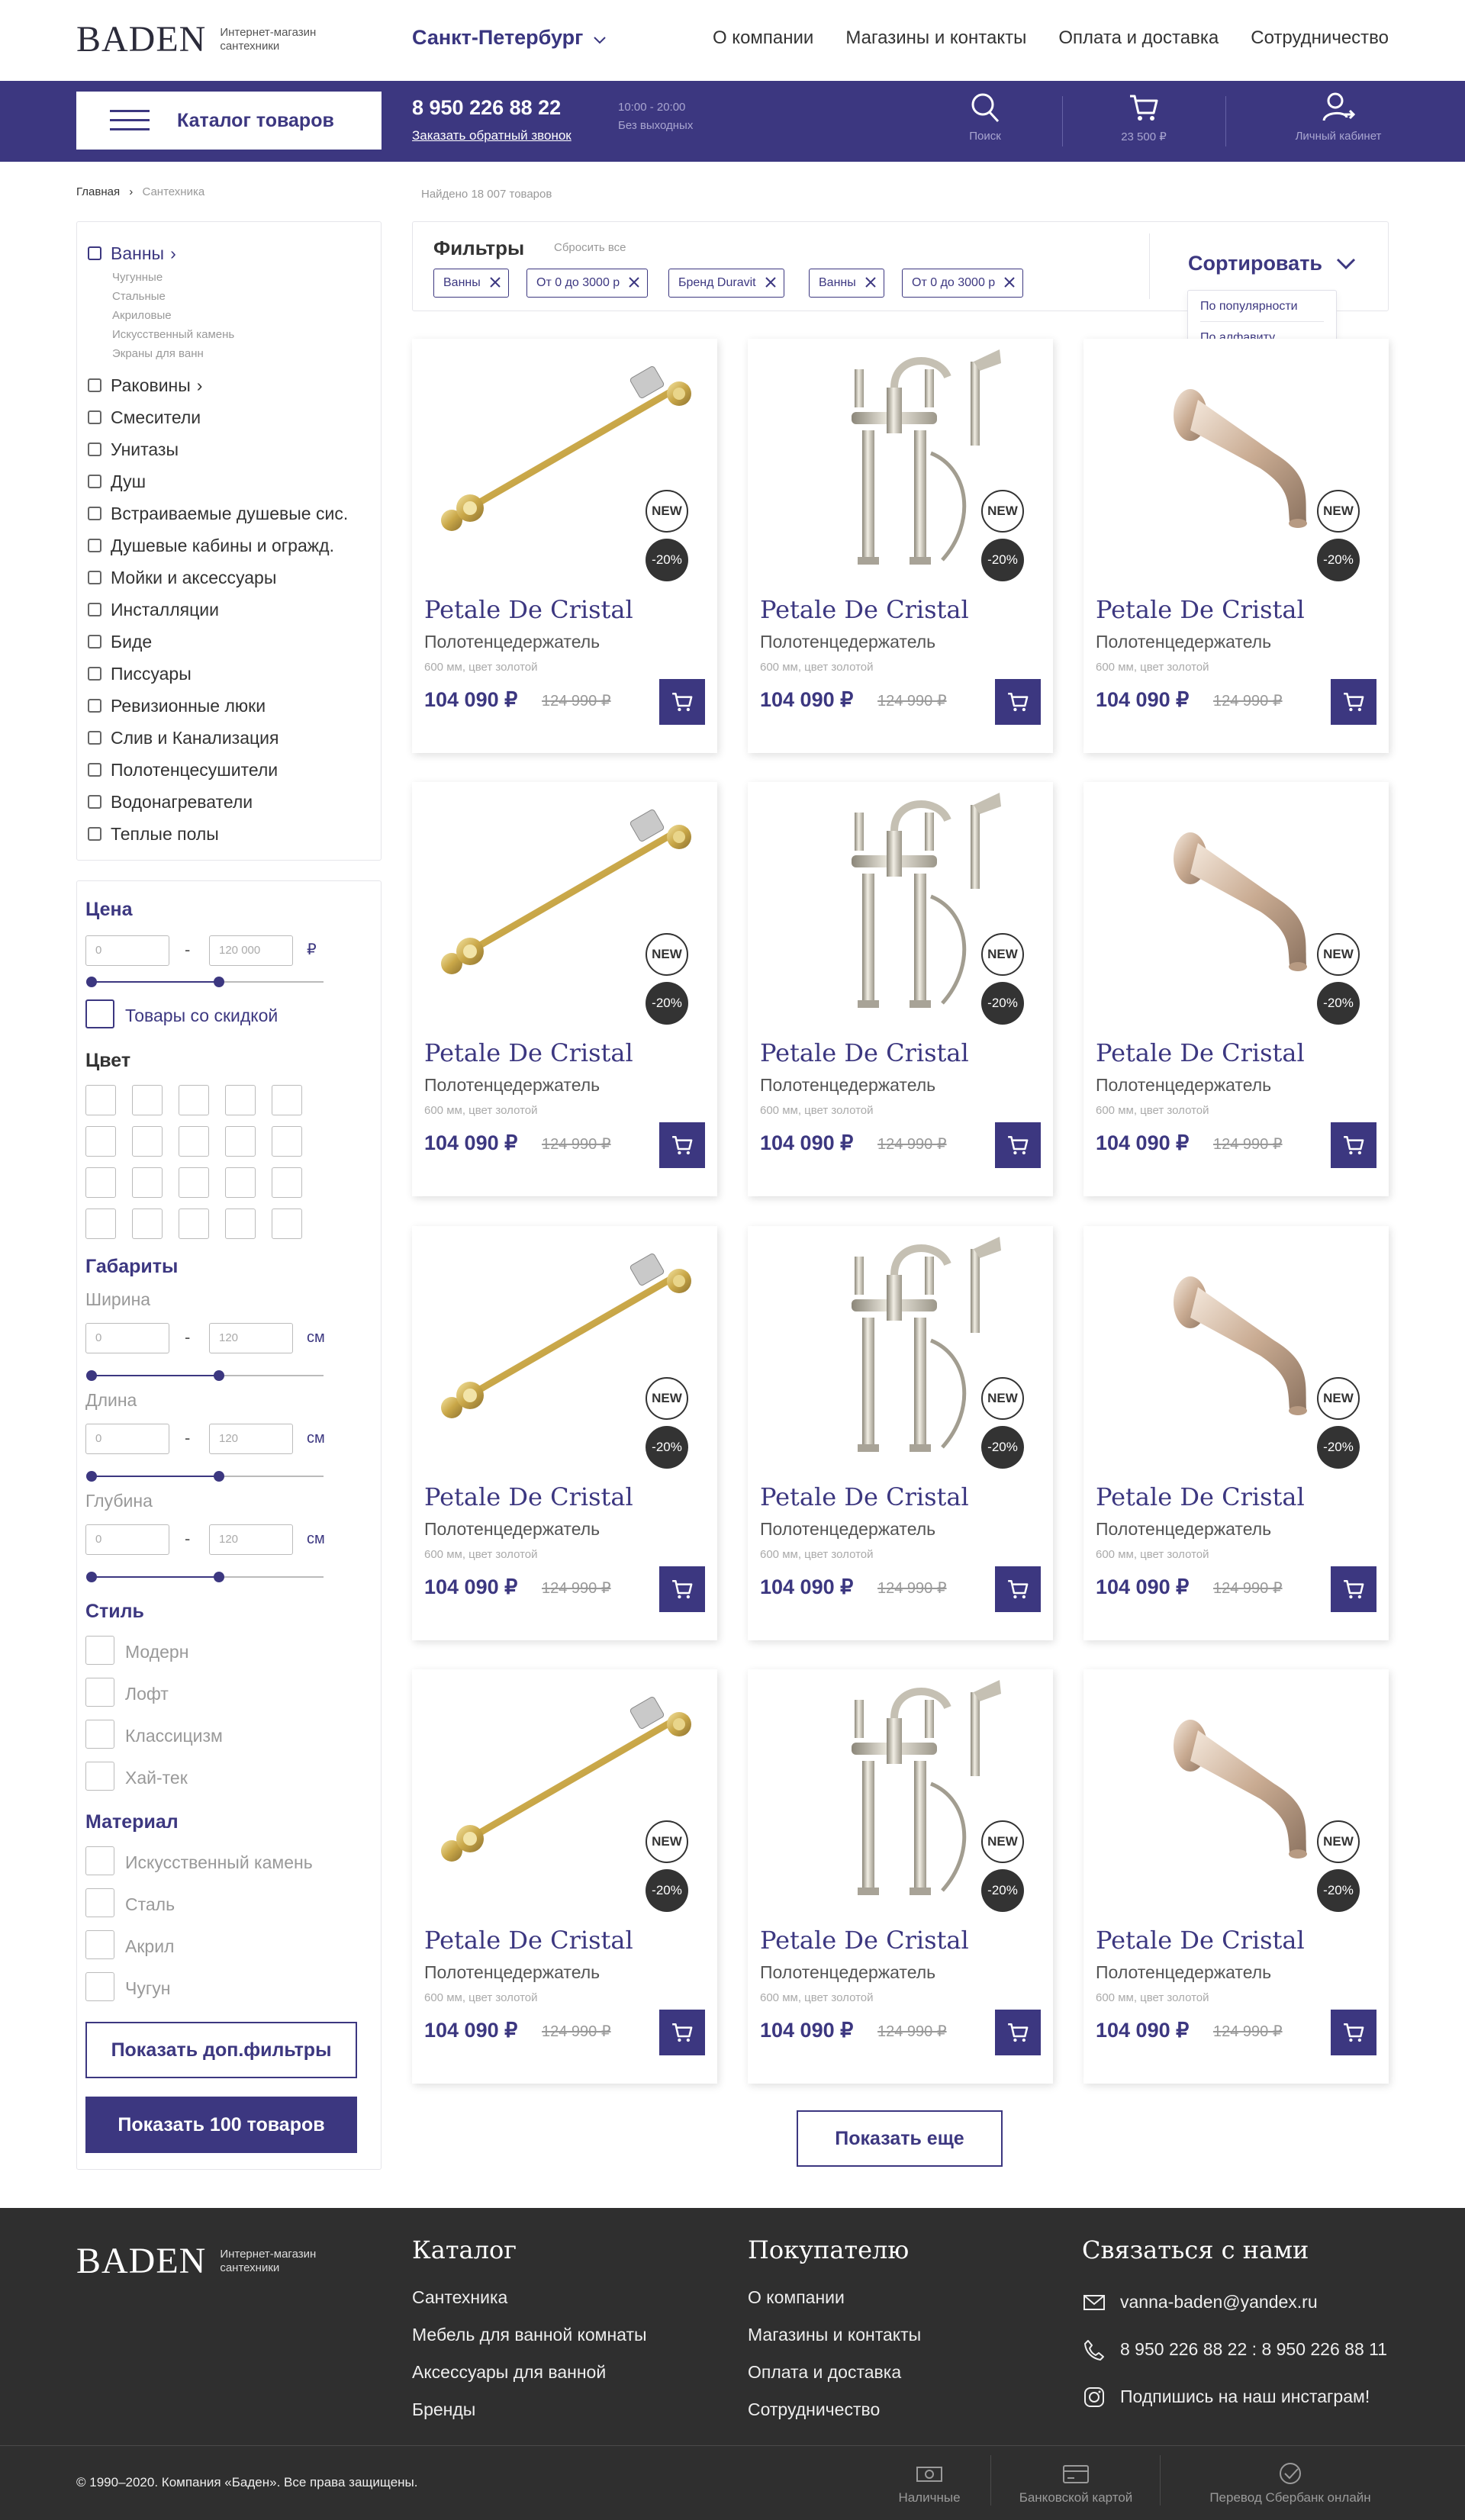  Describe the element at coordinates (233, 770) in the screenshot. I see `category-item: Полотенцесушители` at that location.